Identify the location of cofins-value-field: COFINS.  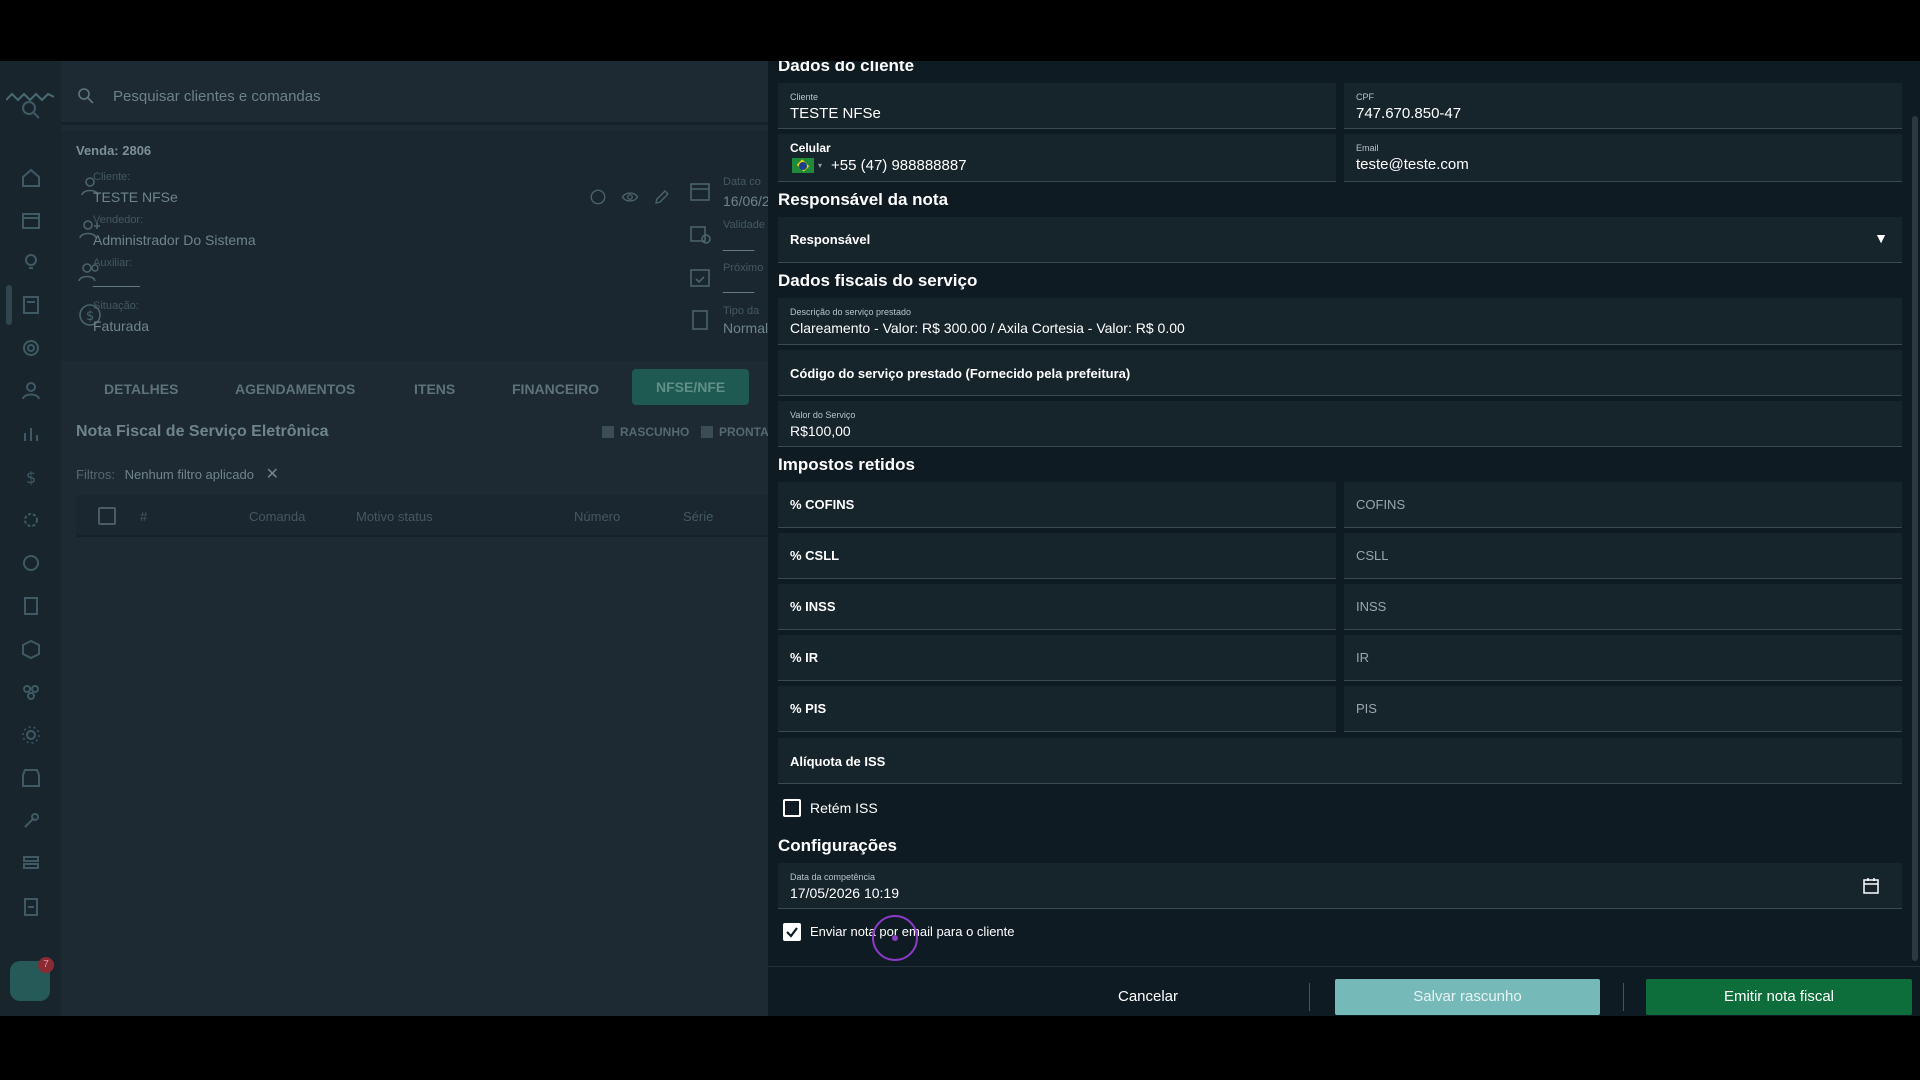
(1623, 505).